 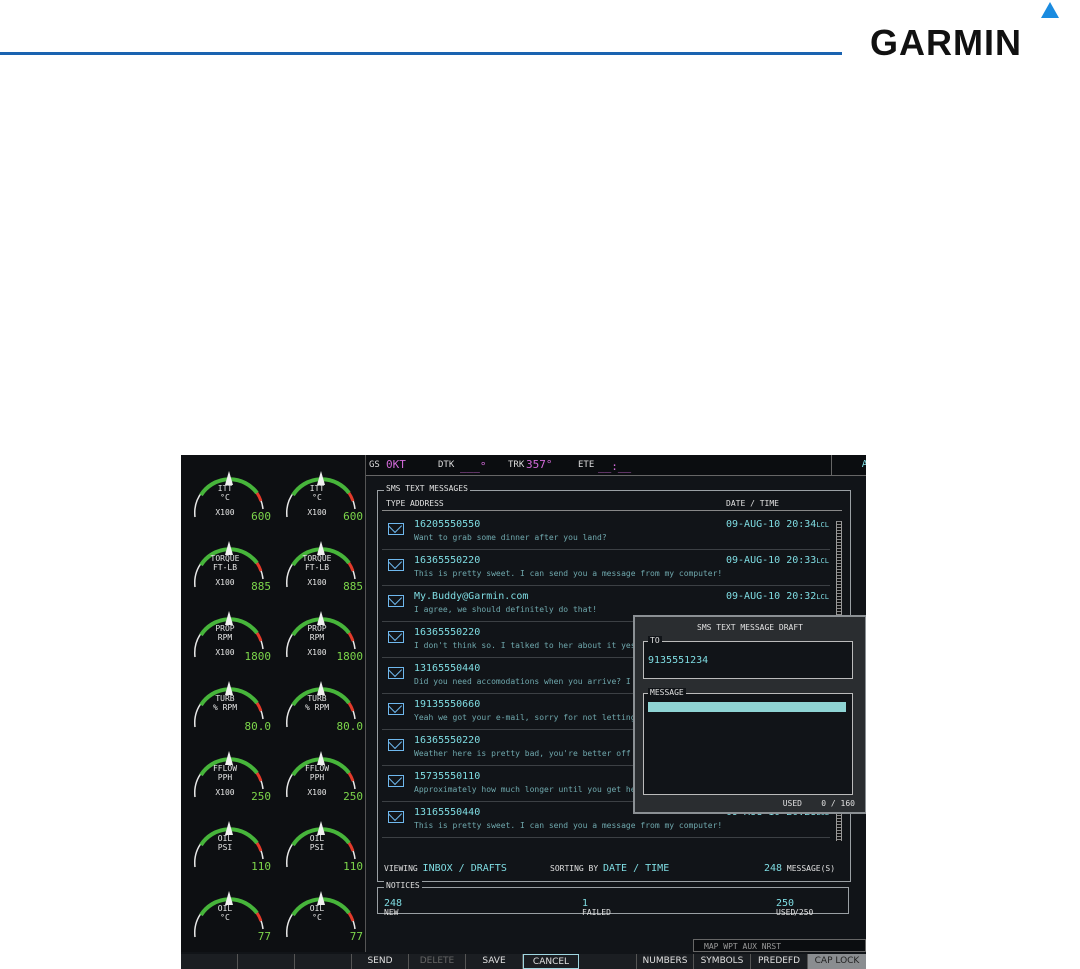 I want to click on gauge-label-1: FFLOW, so click(x=317, y=768).